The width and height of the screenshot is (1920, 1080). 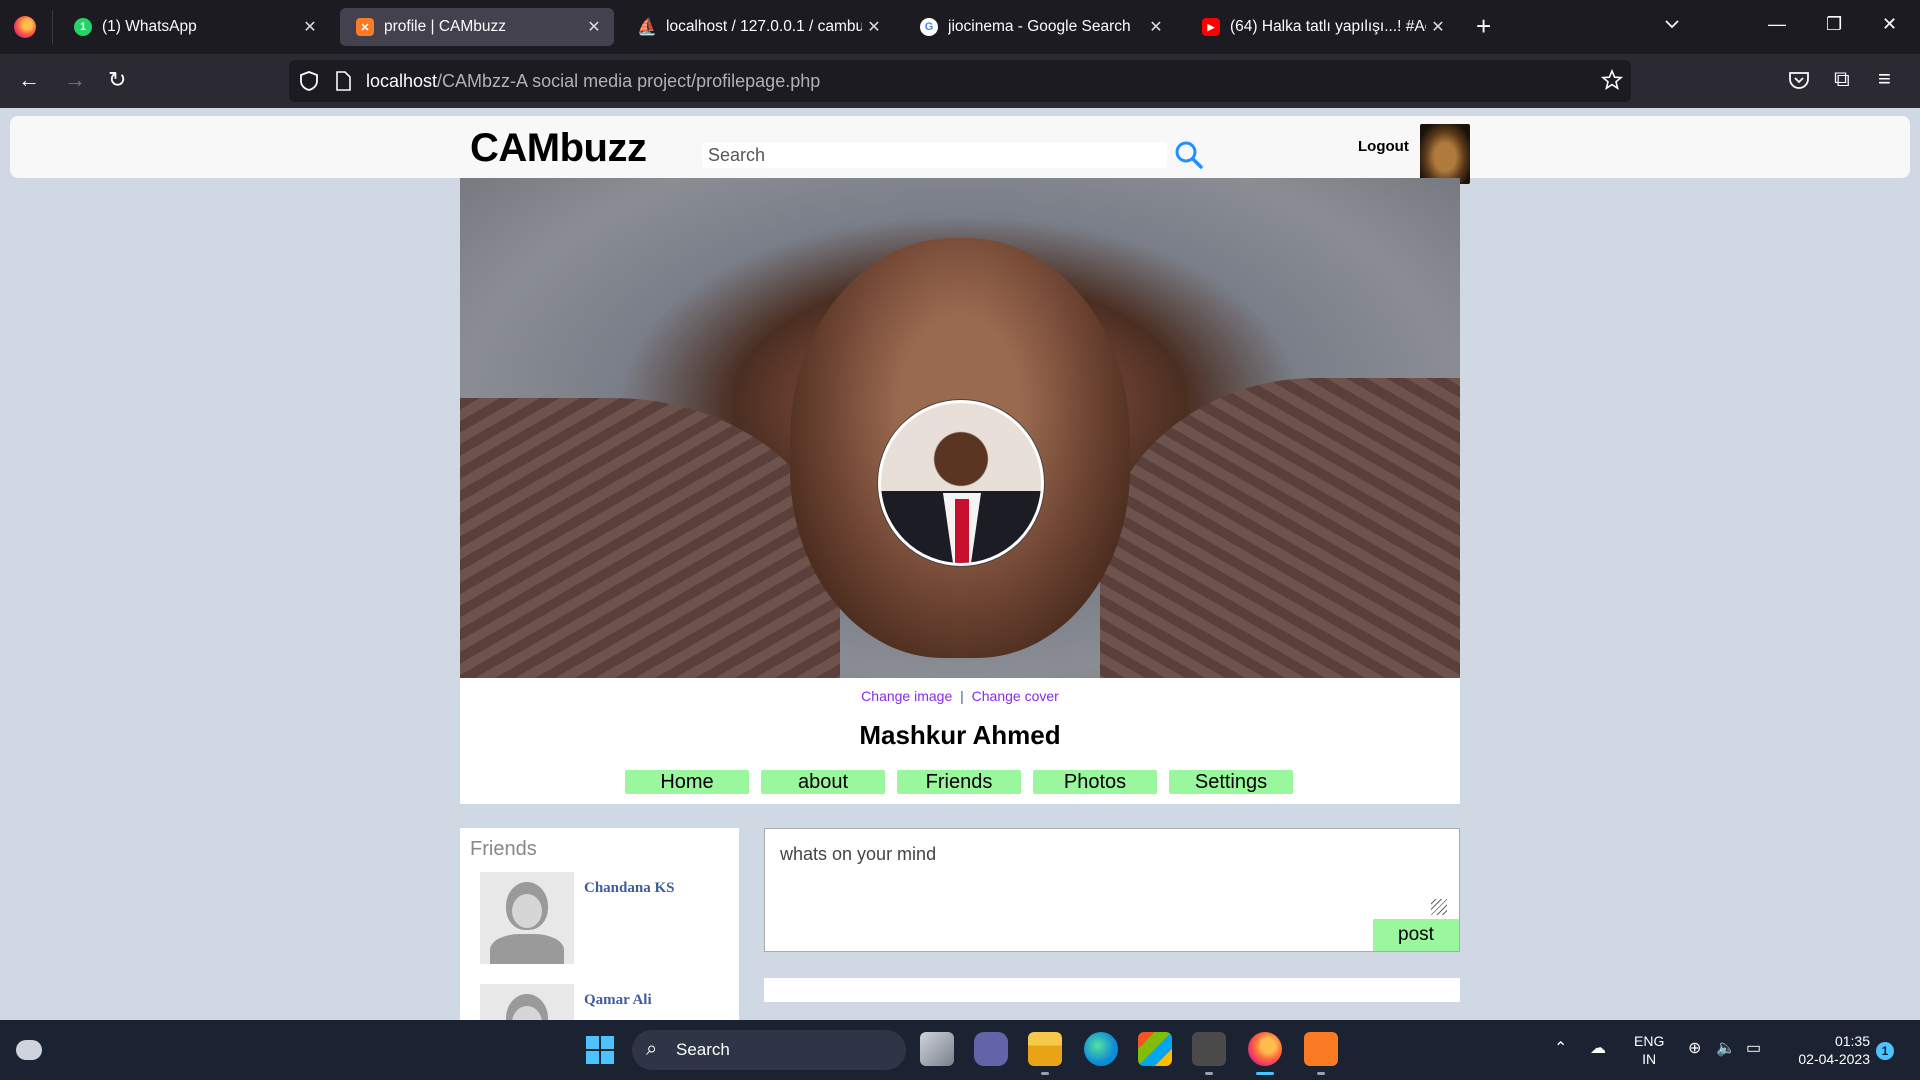 What do you see at coordinates (618, 1000) in the screenshot?
I see `friend-name: Qamar Ali` at bounding box center [618, 1000].